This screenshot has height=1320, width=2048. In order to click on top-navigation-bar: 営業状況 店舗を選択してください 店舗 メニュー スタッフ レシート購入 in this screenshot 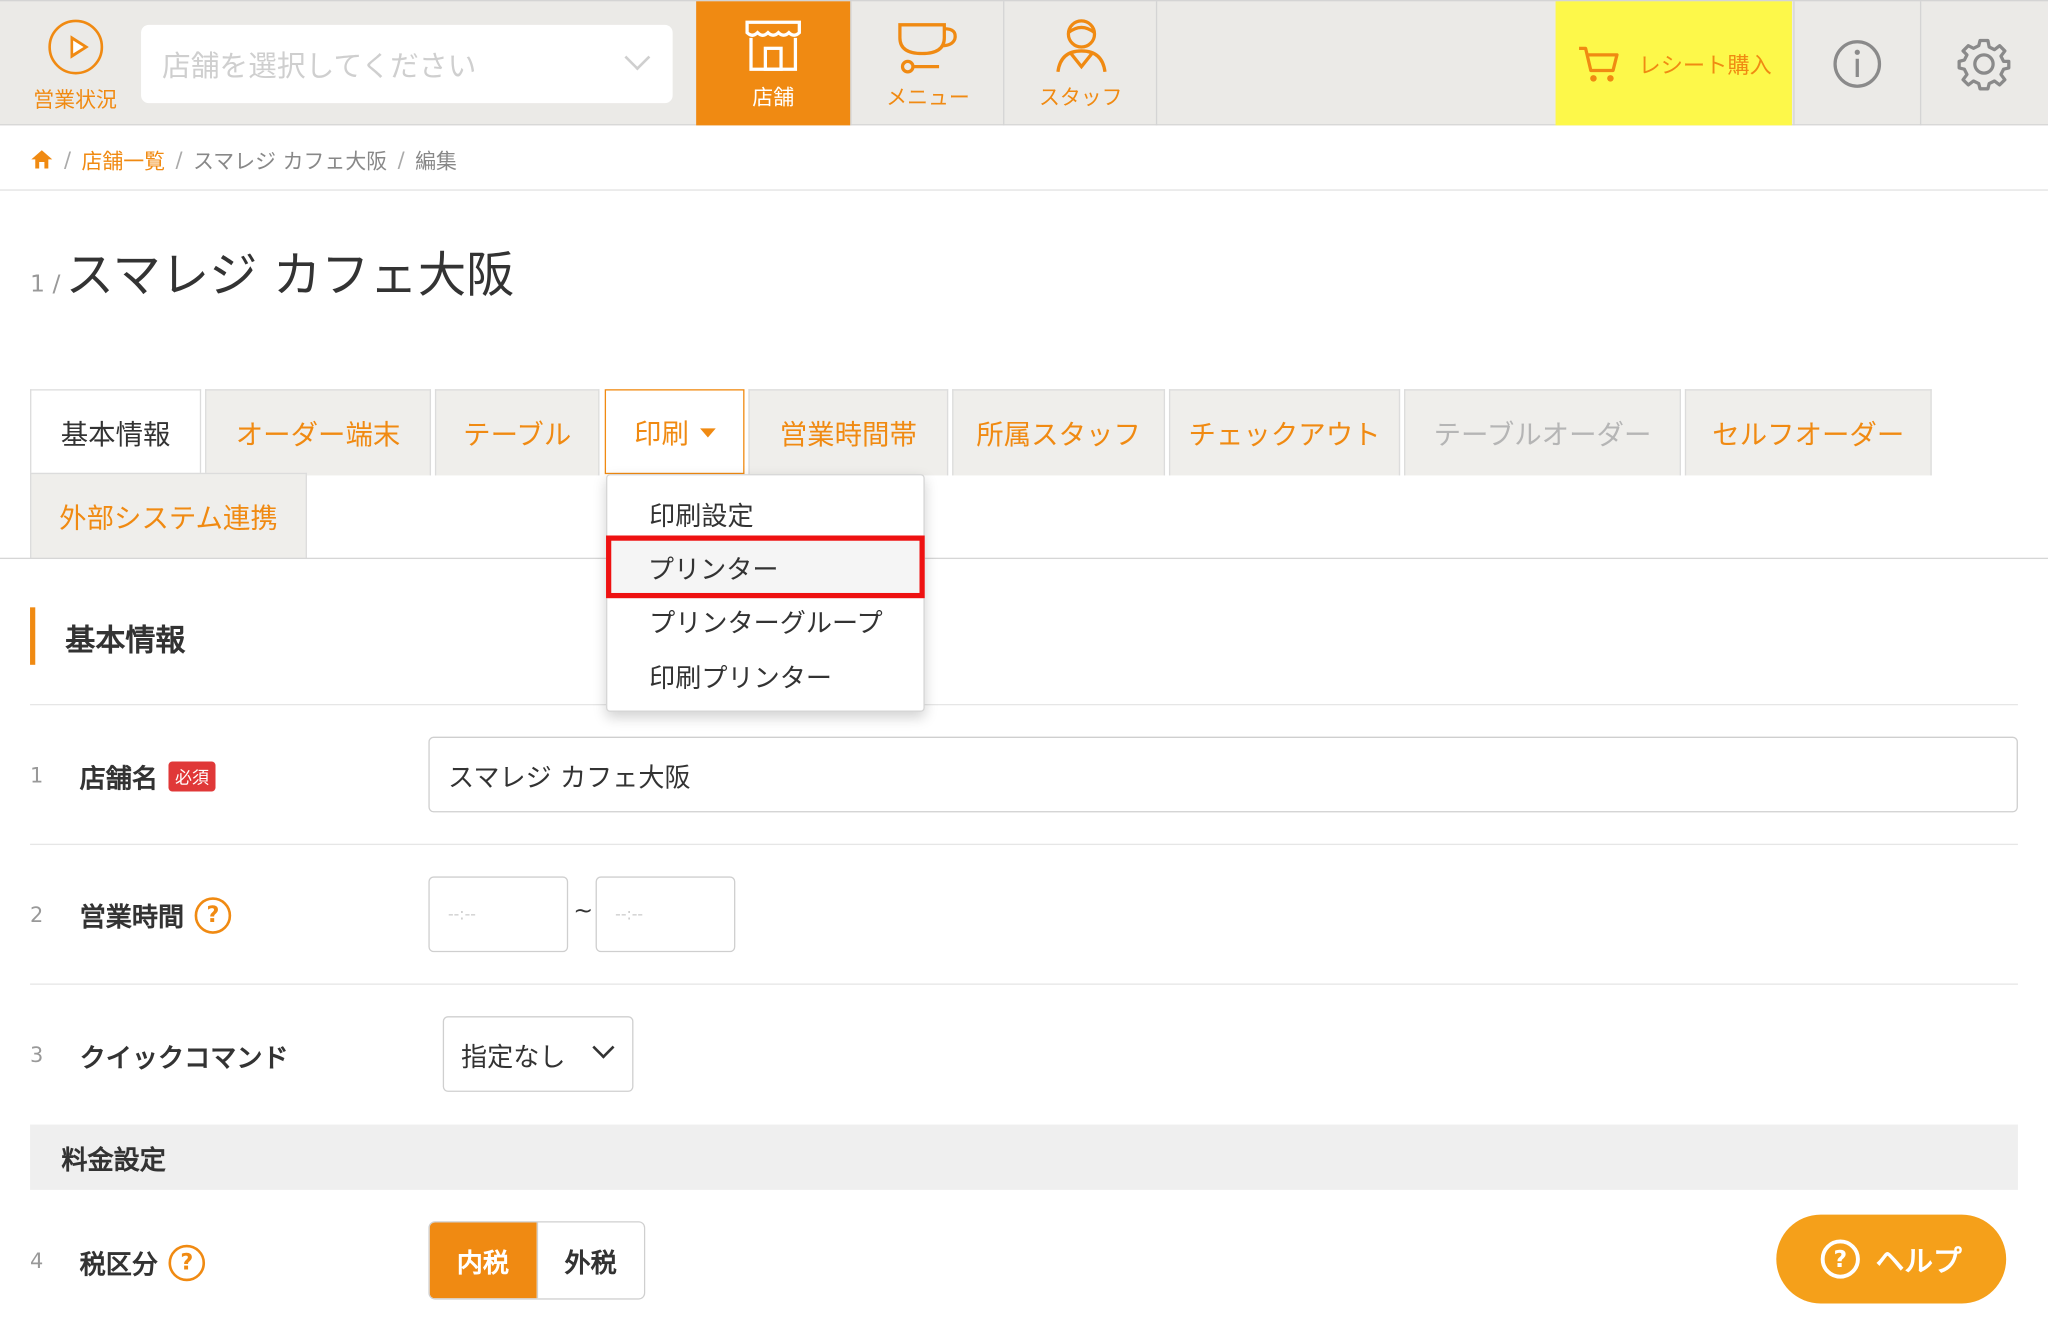, I will do `click(1024, 63)`.